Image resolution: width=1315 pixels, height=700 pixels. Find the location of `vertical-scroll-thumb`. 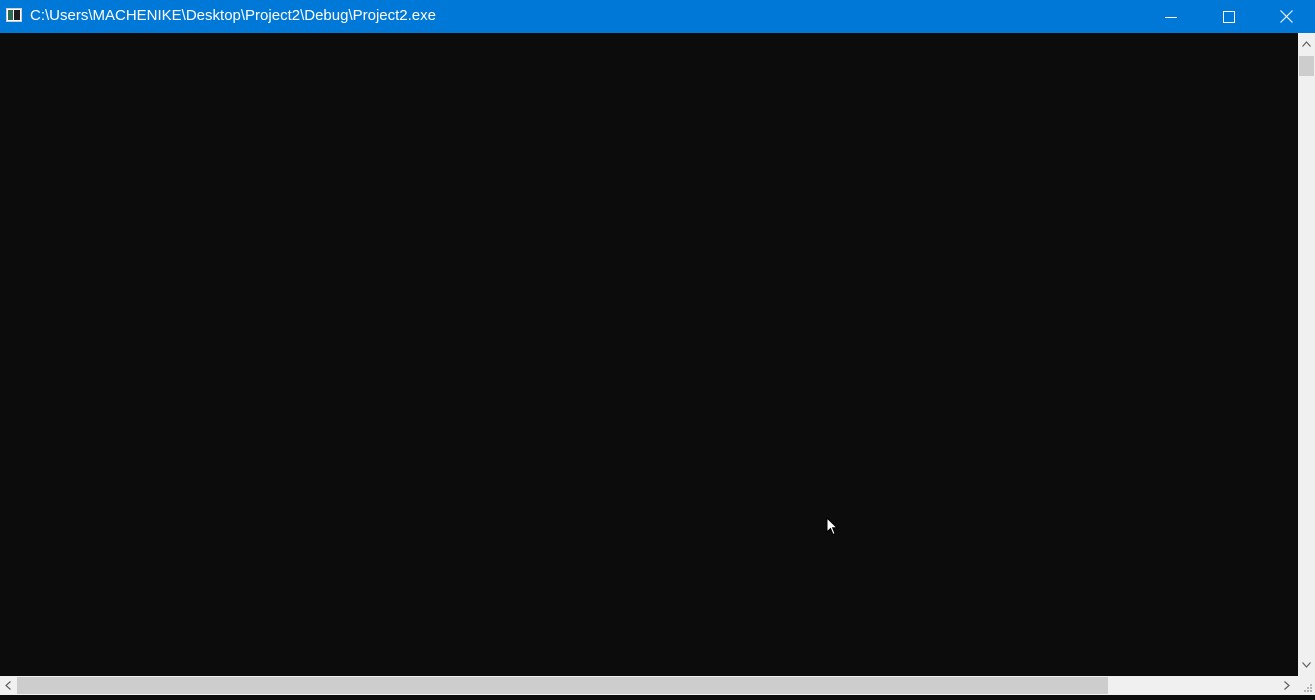

vertical-scroll-thumb is located at coordinates (1306, 66).